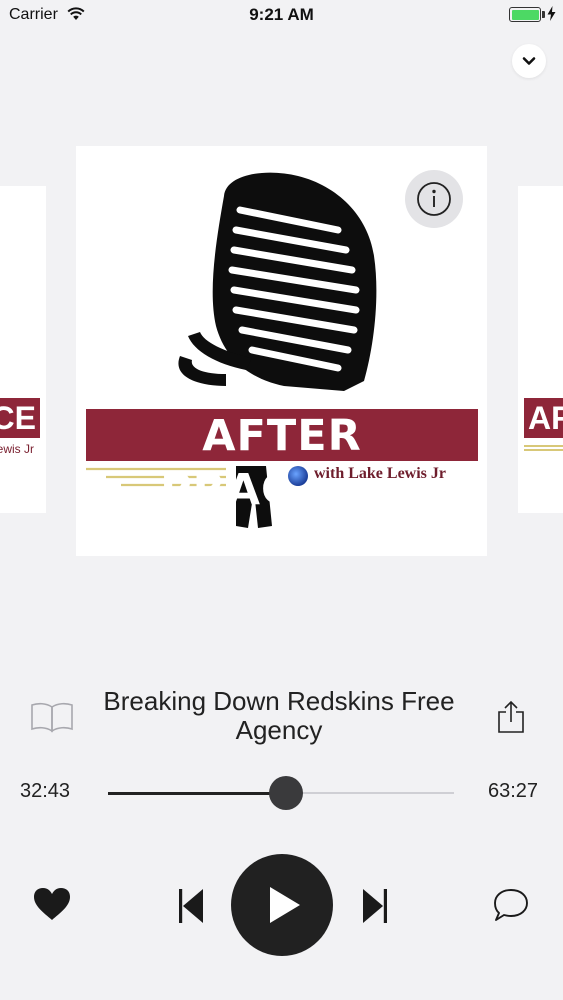 The image size is (563, 1000). Describe the element at coordinates (282, 463) in the screenshot. I see `artwork-title: AFTER PRACTICE` at that location.